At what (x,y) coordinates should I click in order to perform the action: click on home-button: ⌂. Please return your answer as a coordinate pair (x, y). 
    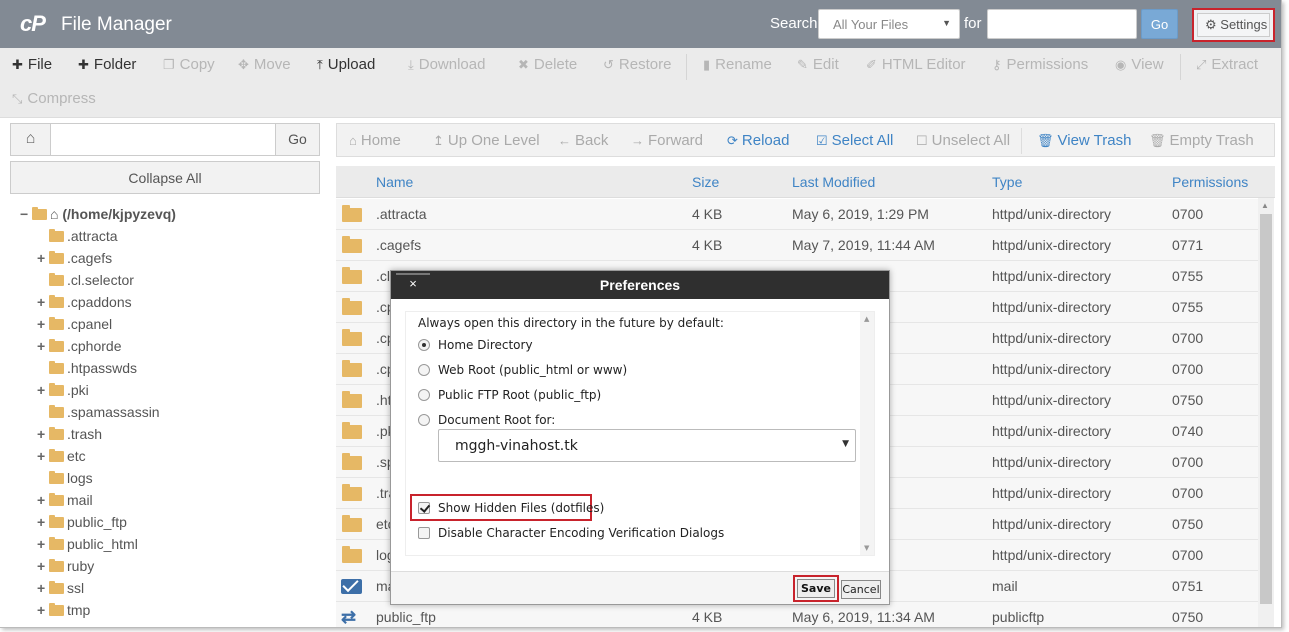
    Looking at the image, I should click on (31, 139).